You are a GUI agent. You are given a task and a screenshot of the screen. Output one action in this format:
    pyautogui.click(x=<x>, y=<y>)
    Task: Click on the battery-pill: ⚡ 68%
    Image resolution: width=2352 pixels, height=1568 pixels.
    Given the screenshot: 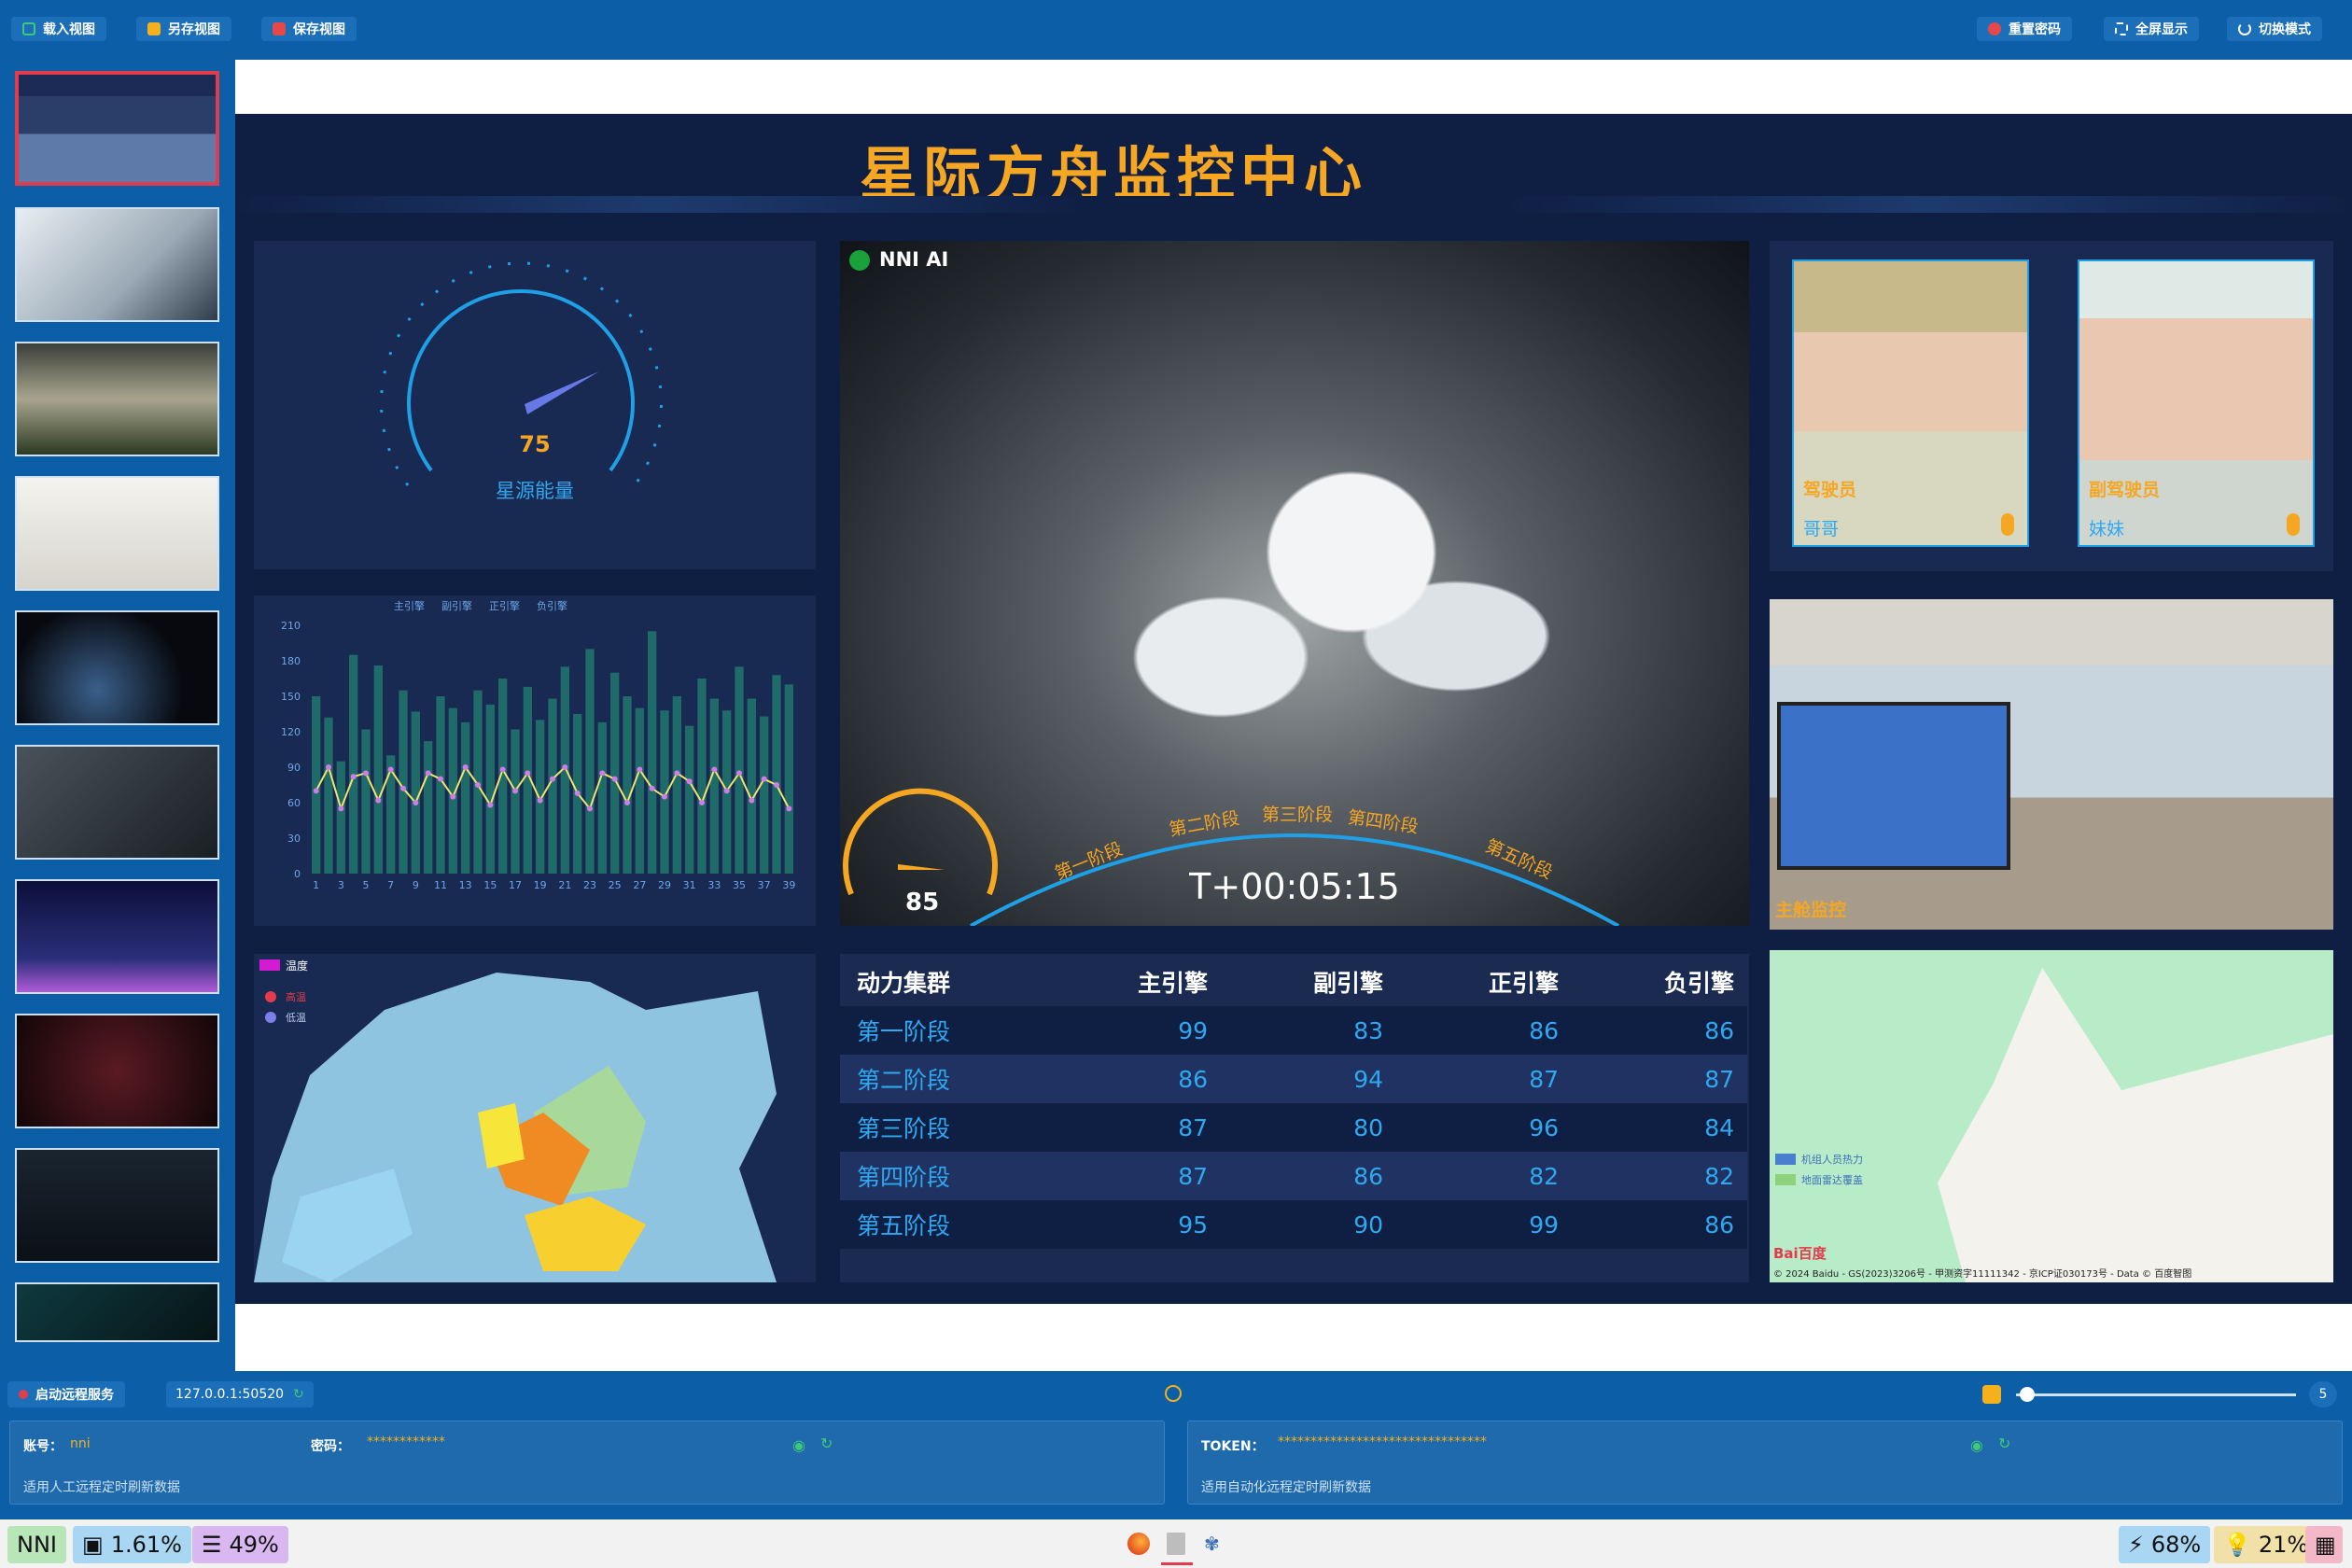 What is the action you would take?
    pyautogui.click(x=2165, y=1544)
    